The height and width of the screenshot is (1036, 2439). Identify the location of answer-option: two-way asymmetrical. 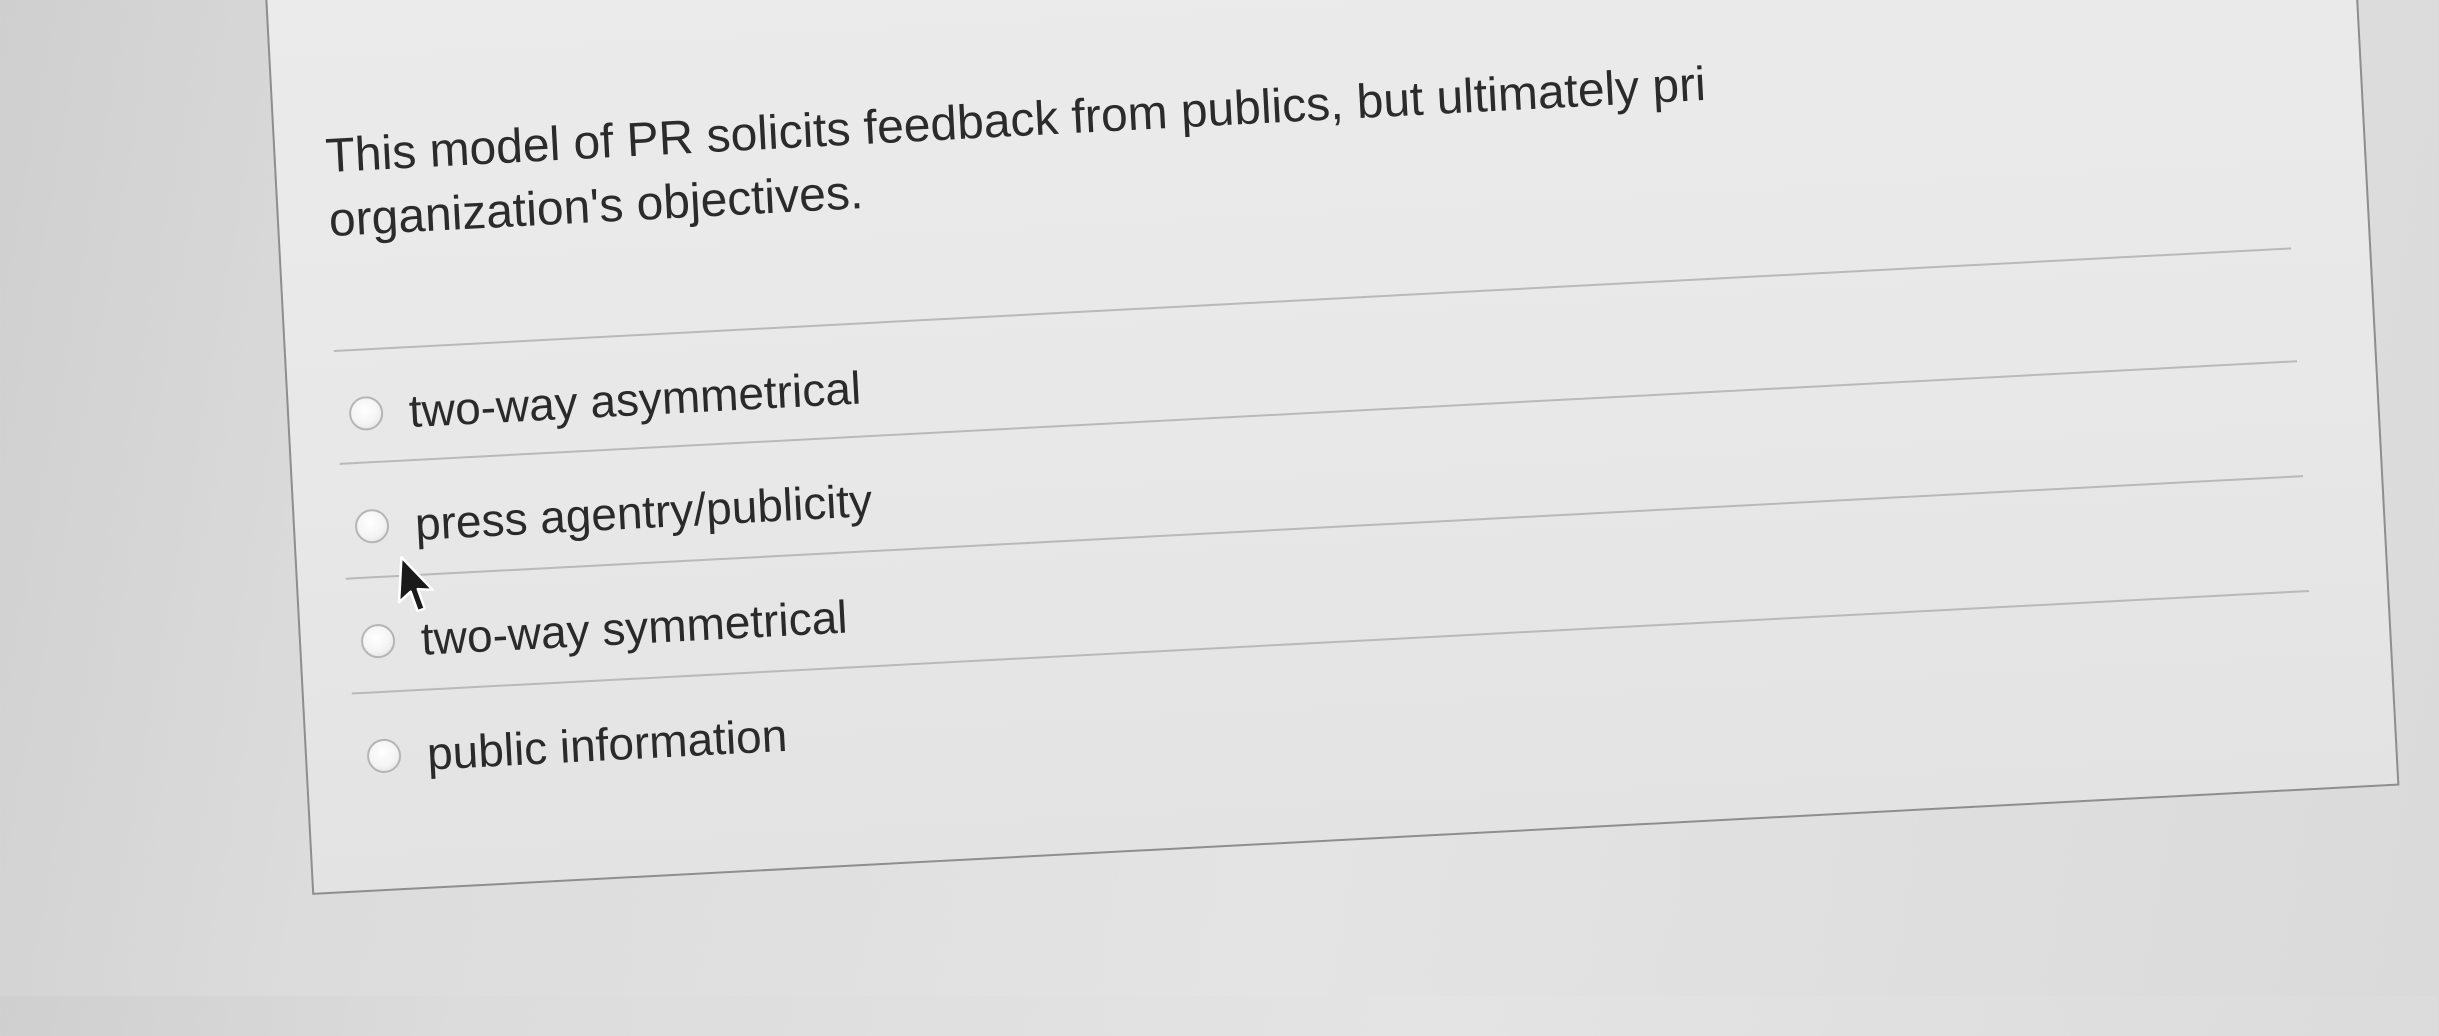
(604, 401).